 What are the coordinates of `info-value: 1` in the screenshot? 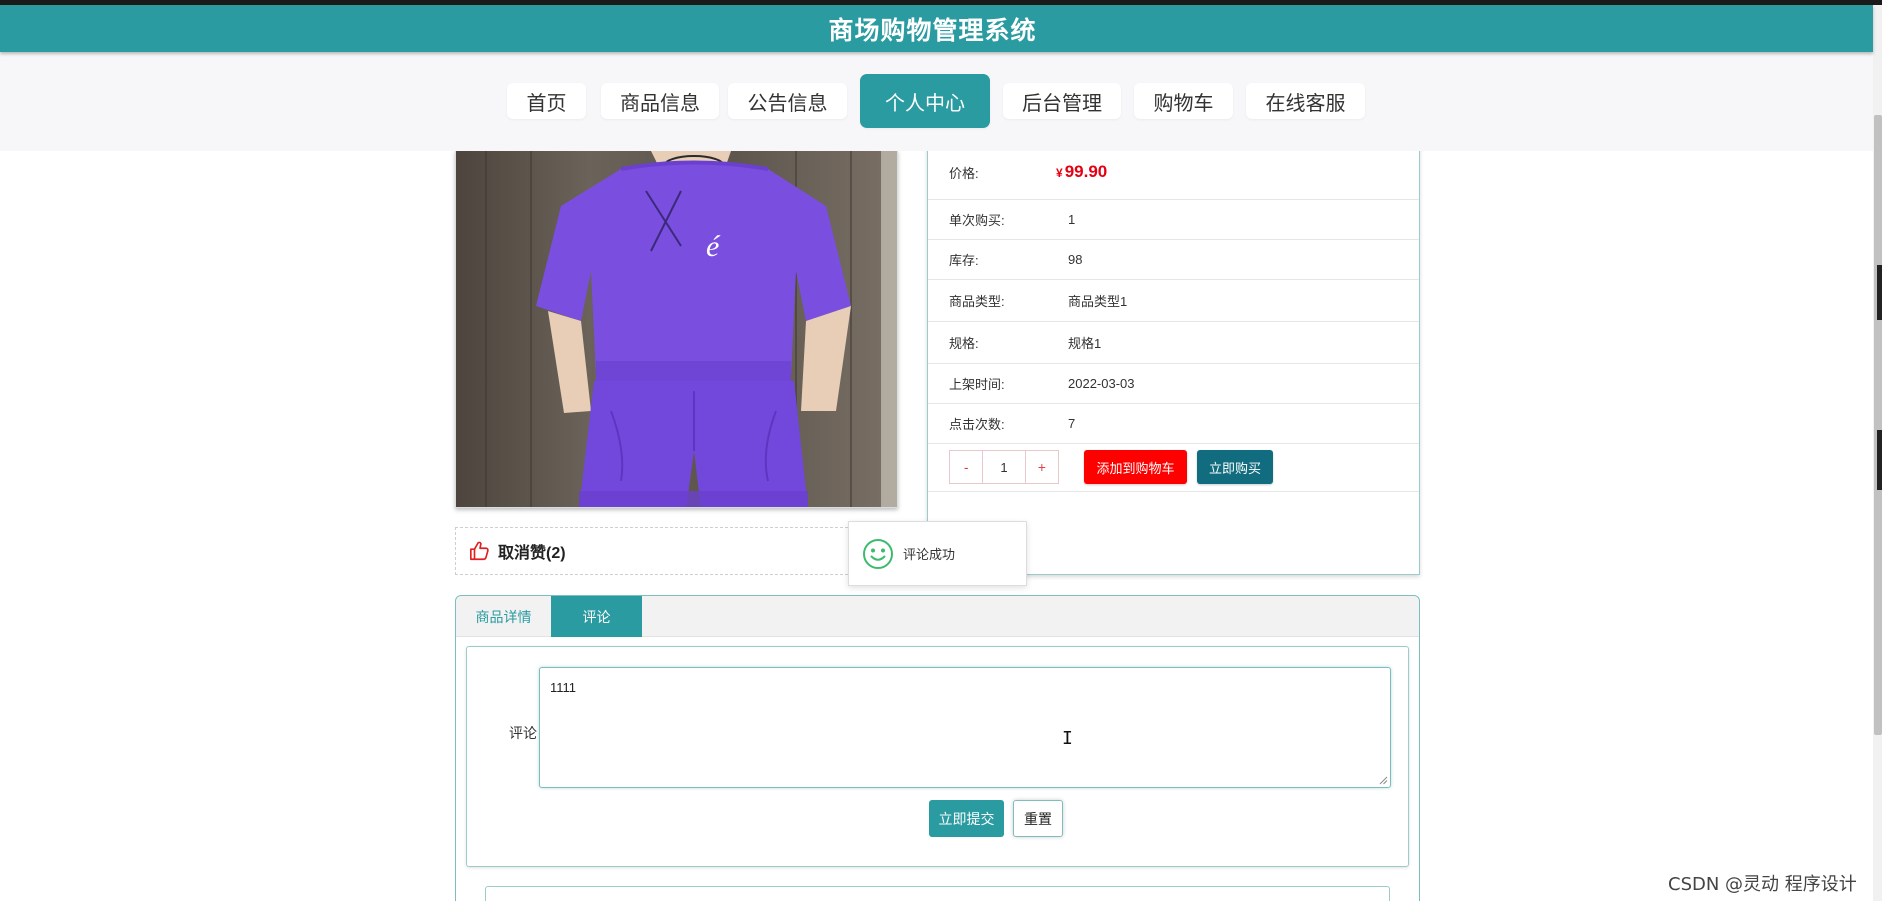 It's located at (1072, 219).